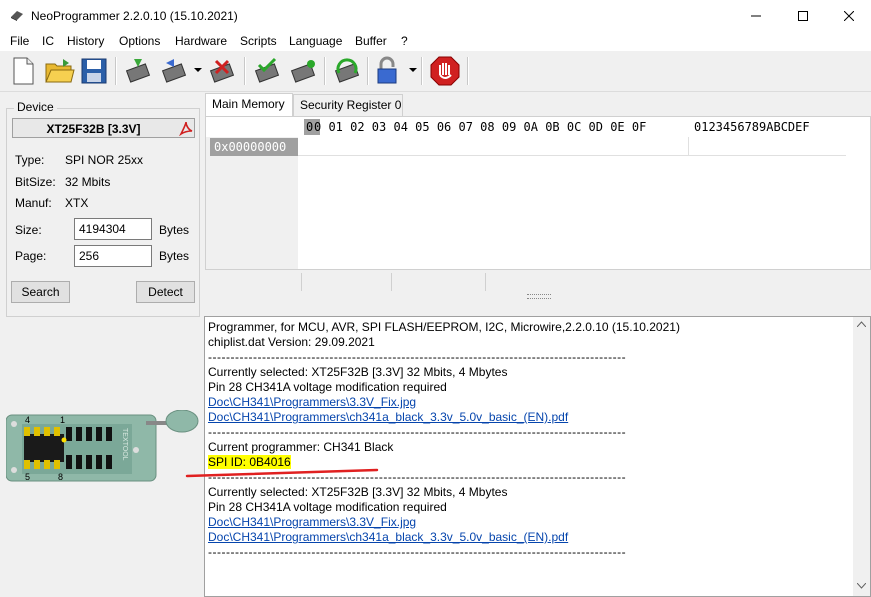 The image size is (871, 597). What do you see at coordinates (861, 456) in the screenshot?
I see `log-scrollbar` at bounding box center [861, 456].